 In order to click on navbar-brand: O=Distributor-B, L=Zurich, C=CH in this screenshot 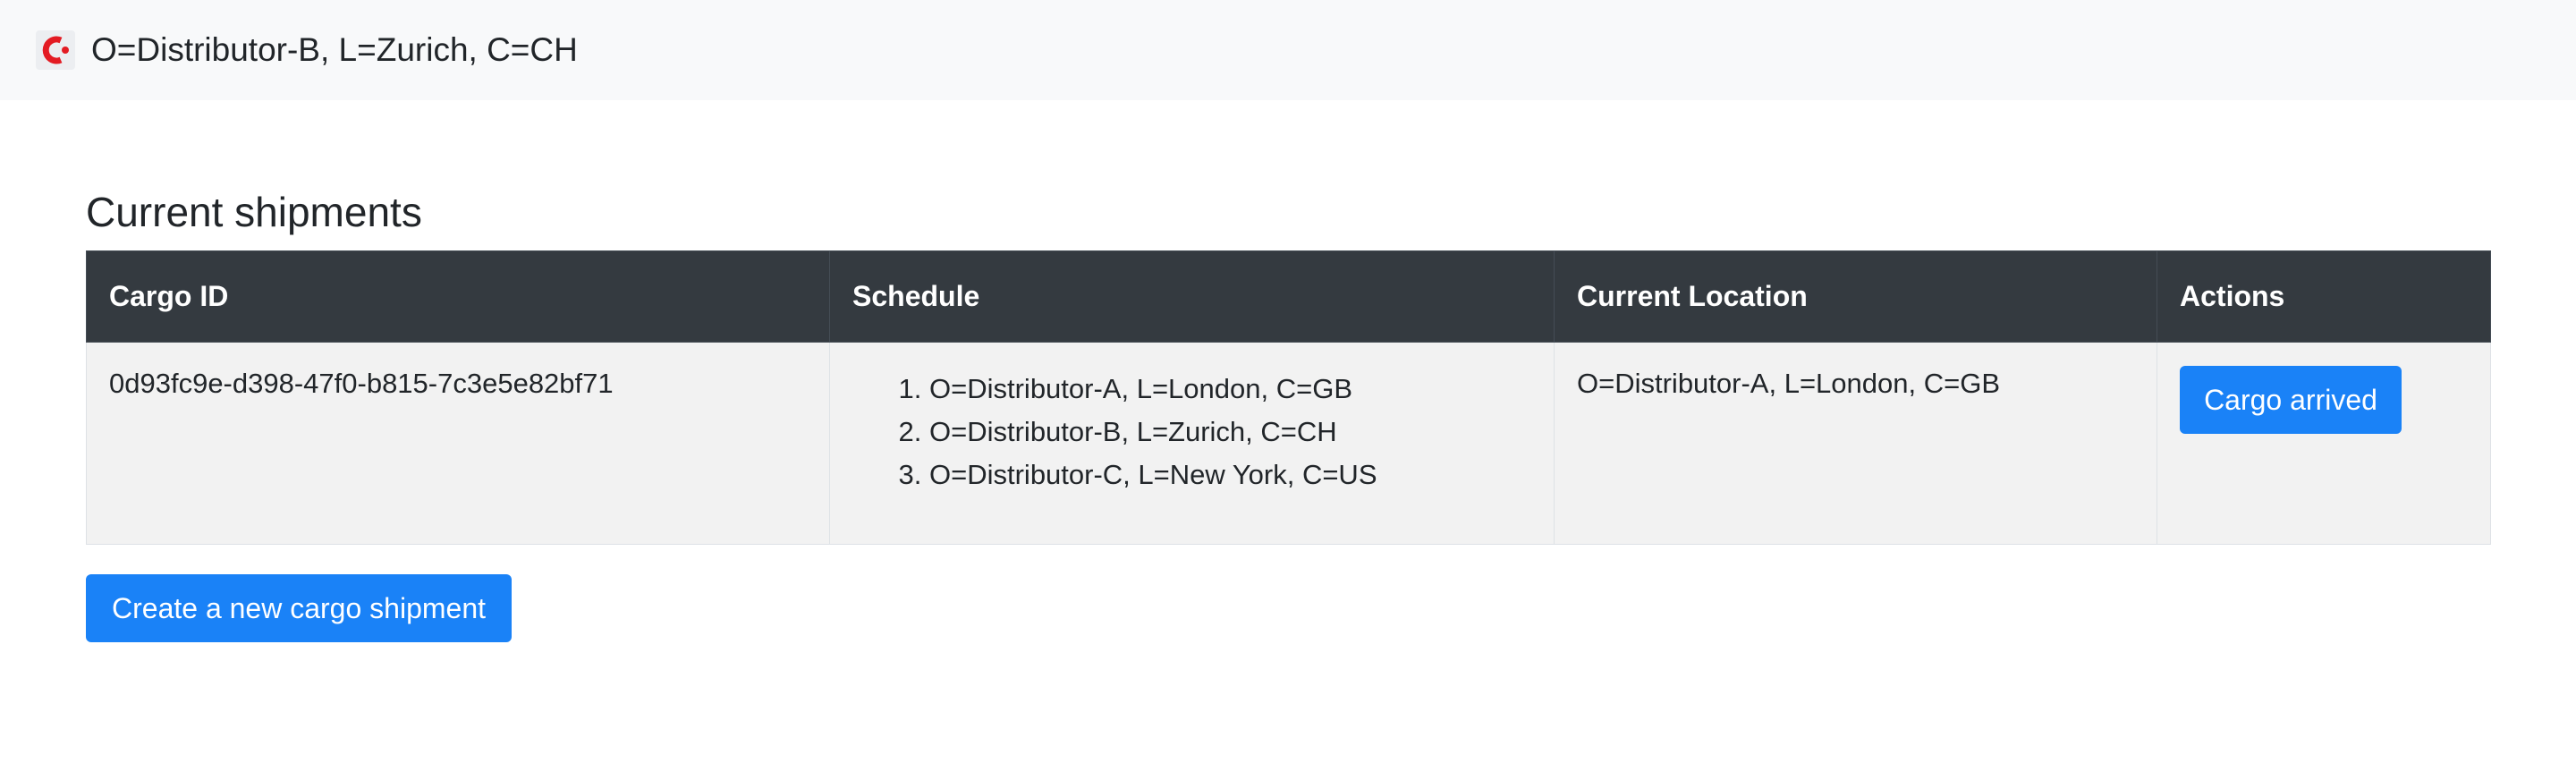, I will do `click(307, 50)`.